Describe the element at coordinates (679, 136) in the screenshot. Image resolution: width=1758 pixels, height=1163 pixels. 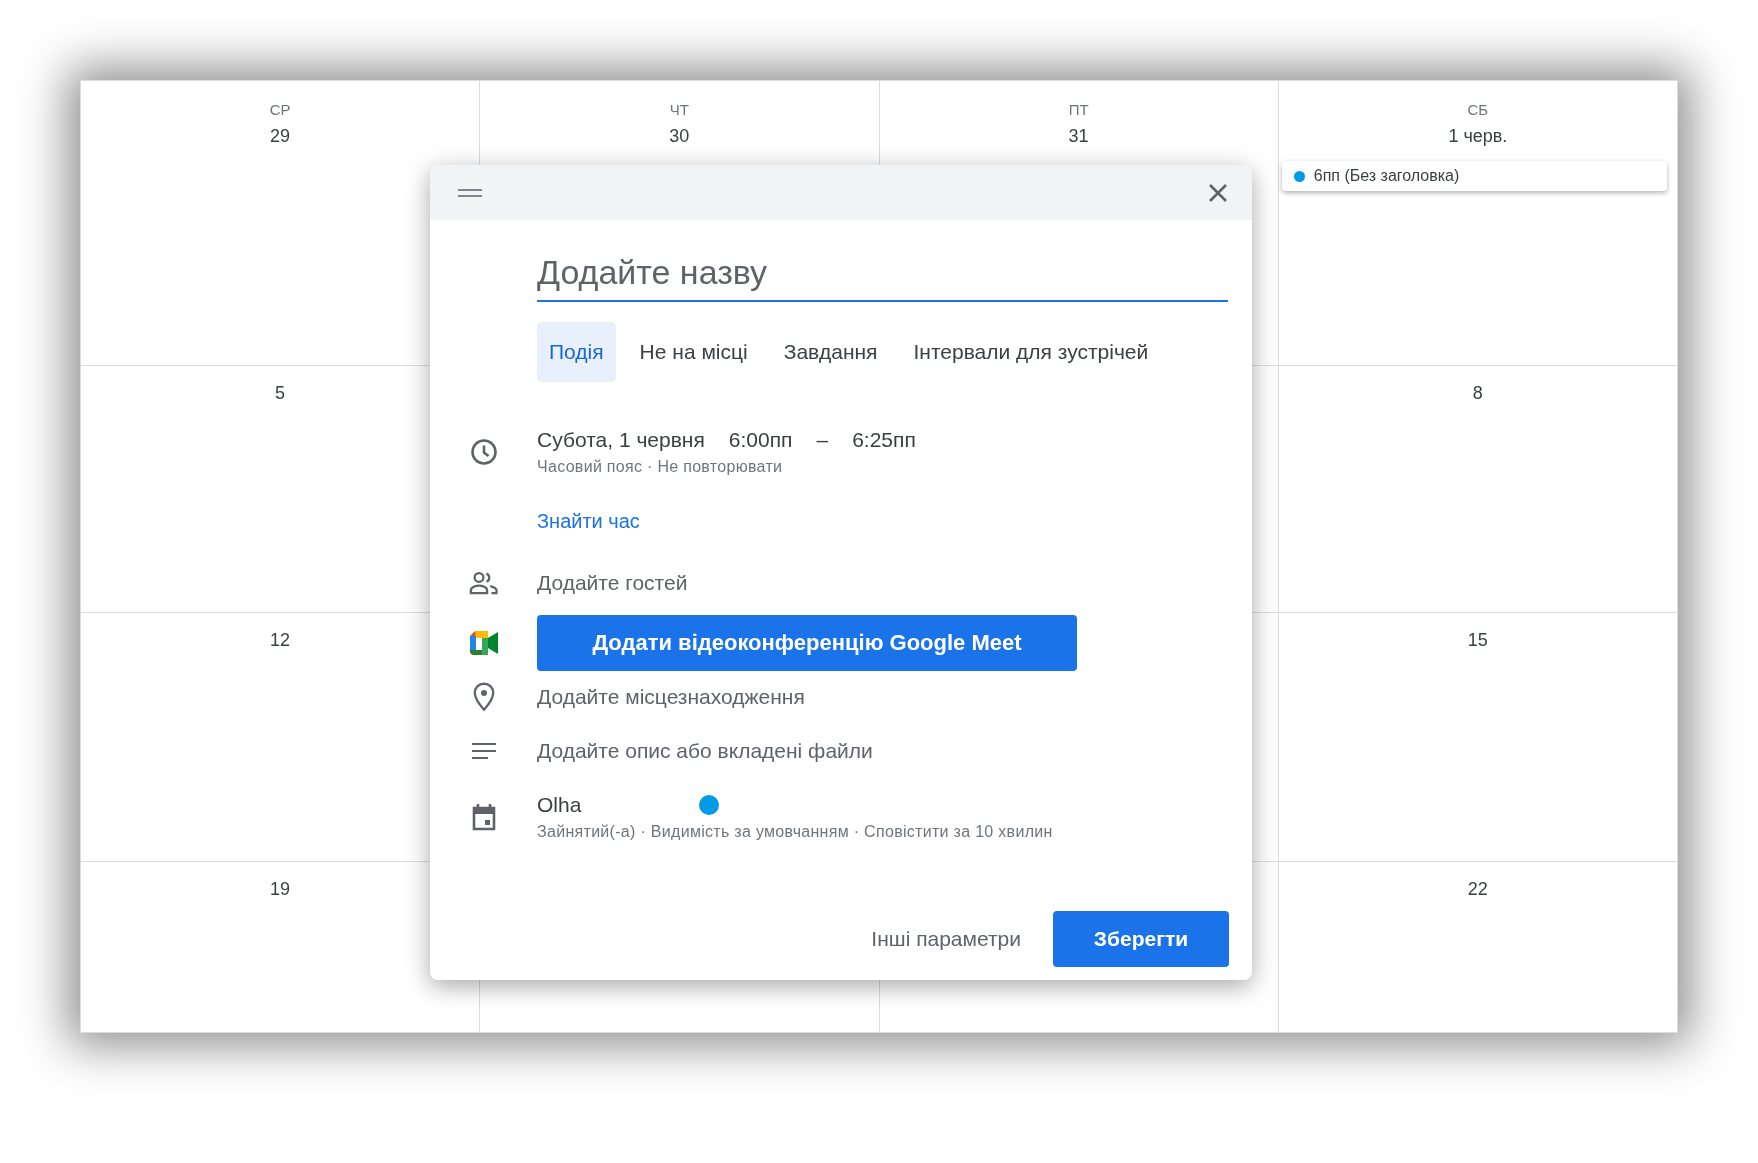
I see `day-number: 30` at that location.